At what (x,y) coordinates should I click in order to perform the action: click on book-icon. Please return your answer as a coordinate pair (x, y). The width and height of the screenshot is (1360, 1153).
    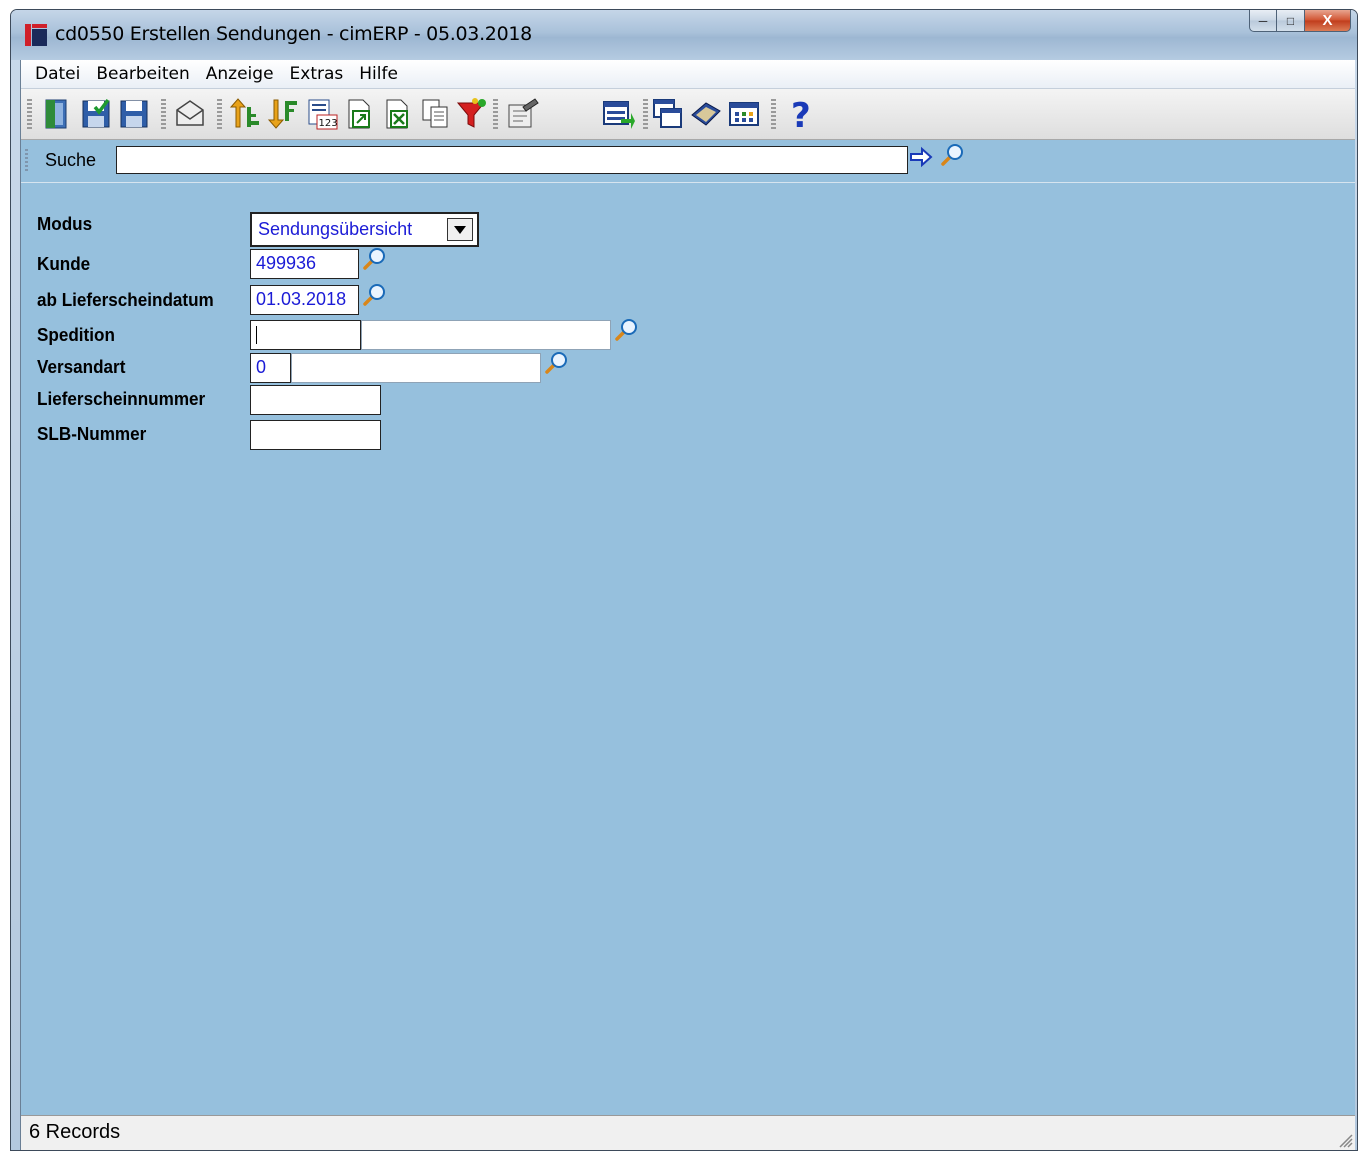
    Looking at the image, I should click on (706, 114).